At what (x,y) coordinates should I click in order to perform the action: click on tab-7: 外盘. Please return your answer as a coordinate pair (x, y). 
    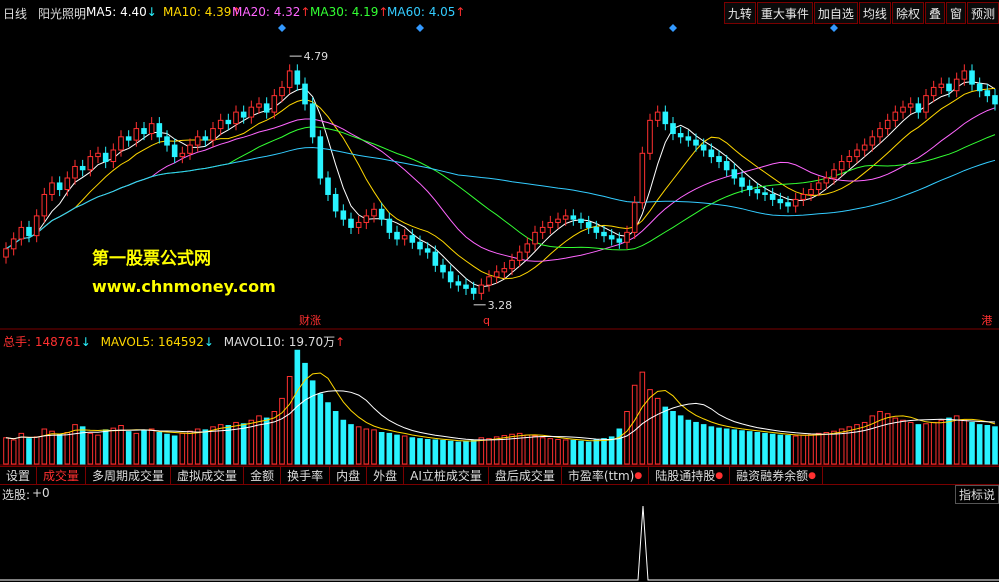
    Looking at the image, I should click on (386, 476).